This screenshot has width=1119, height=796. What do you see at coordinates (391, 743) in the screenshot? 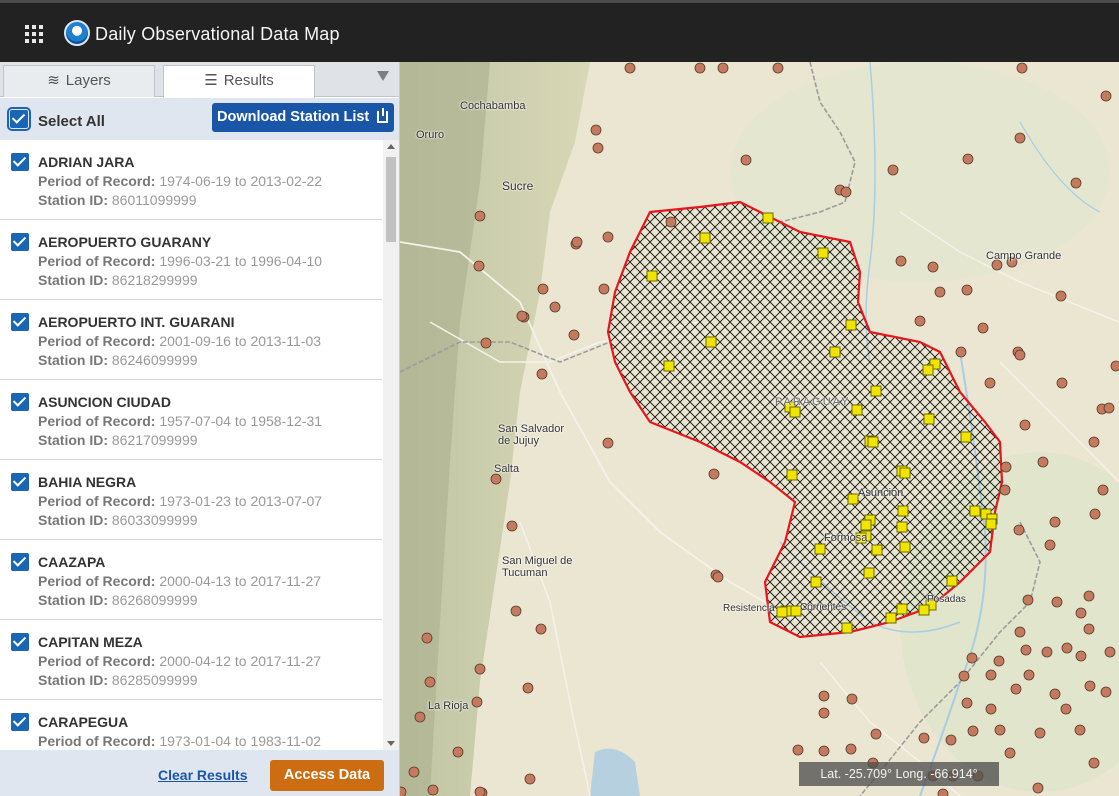
I see `scroll-down-arrow-icon` at bounding box center [391, 743].